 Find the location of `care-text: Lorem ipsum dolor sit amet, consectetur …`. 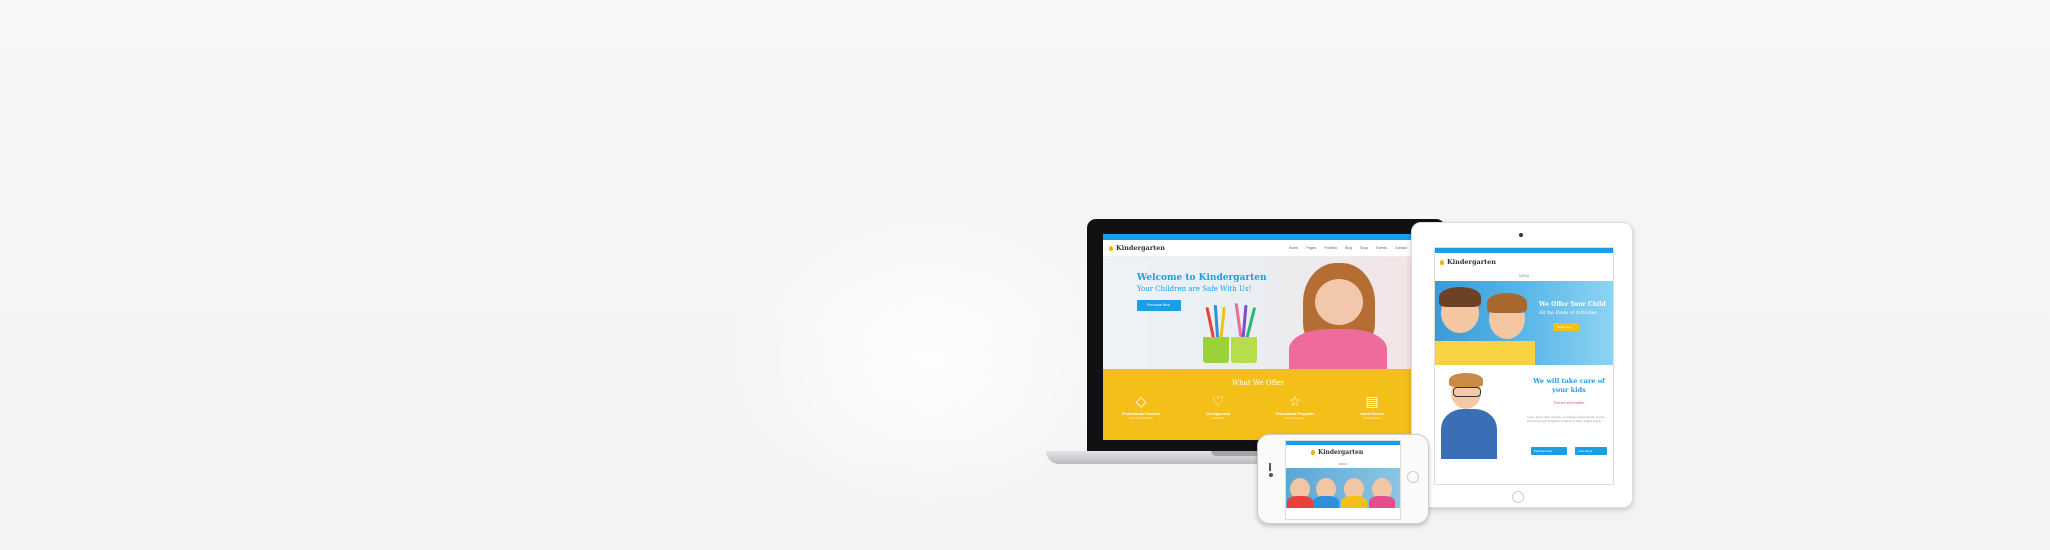

care-text: Lorem ipsum dolor sit amet, consectetur … is located at coordinates (1566, 419).